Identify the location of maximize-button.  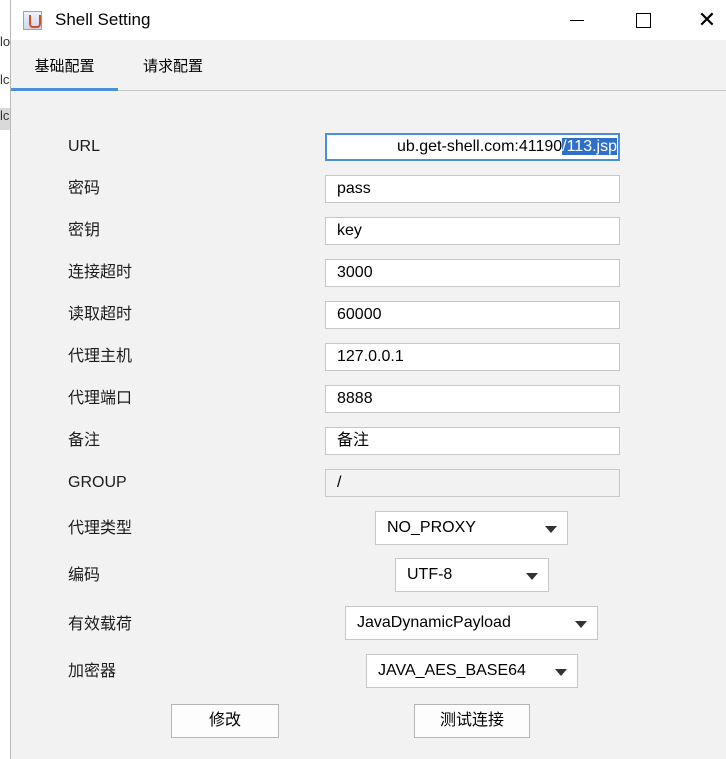
(643, 20).